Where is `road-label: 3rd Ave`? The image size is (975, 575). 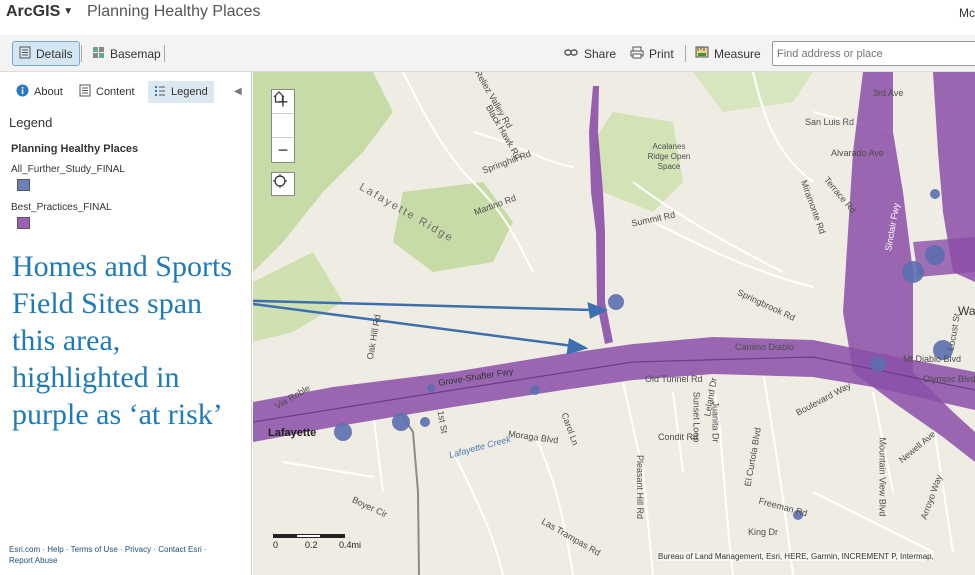
road-label: 3rd Ave is located at coordinates (888, 93).